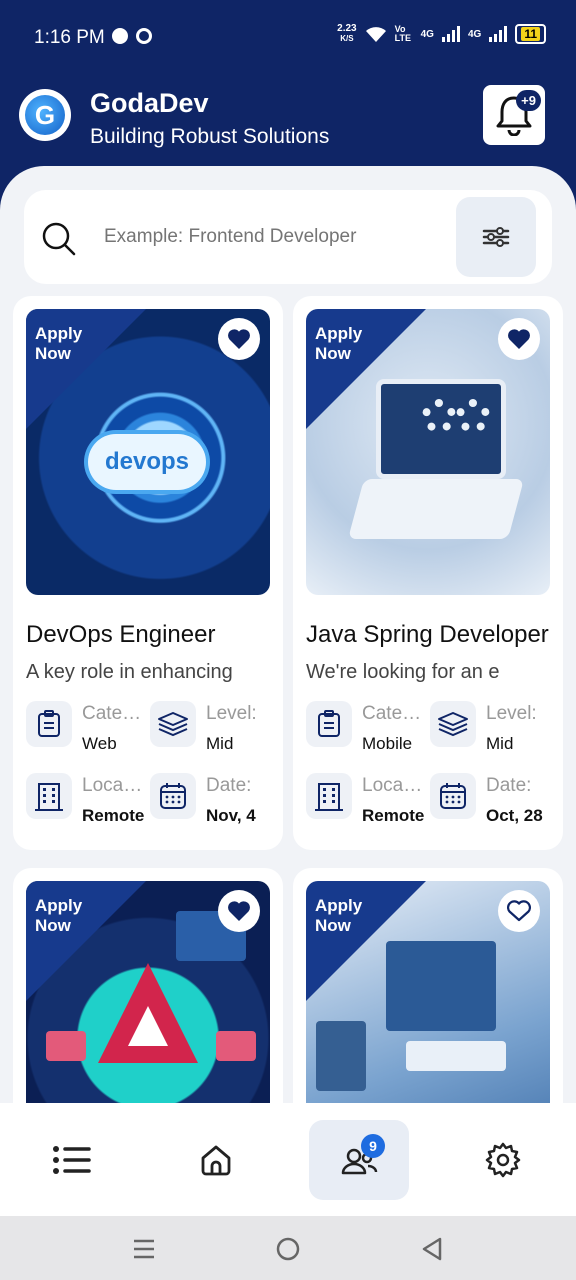 The width and height of the screenshot is (576, 1280). I want to click on search-bar, so click(288, 237).